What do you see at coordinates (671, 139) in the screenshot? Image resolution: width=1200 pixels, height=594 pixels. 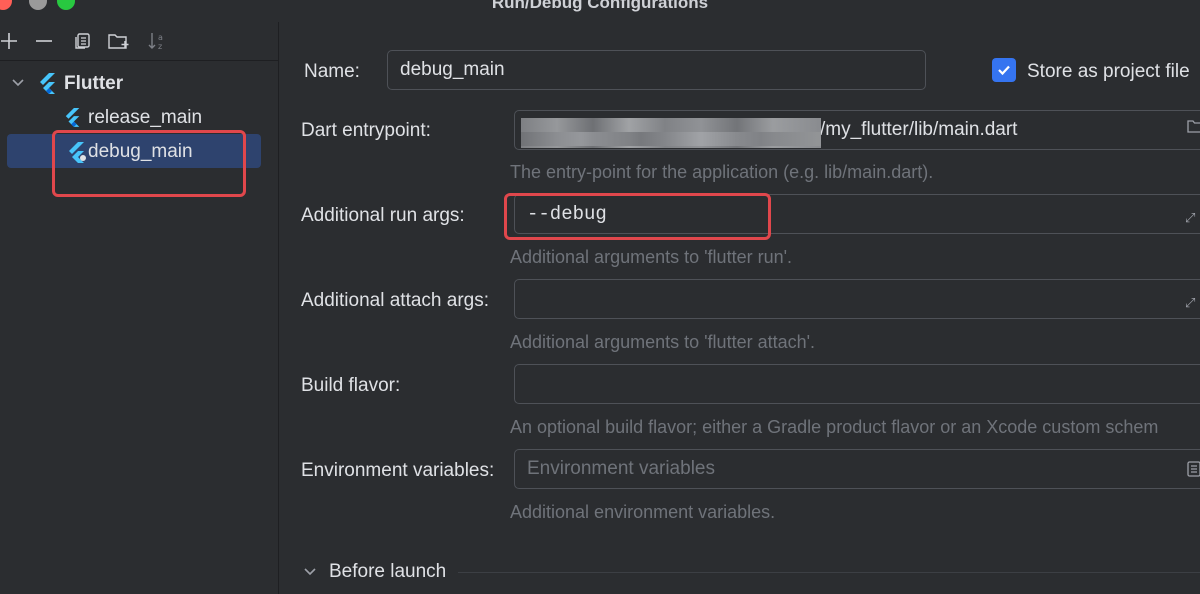 I see `redacted-path-blur` at bounding box center [671, 139].